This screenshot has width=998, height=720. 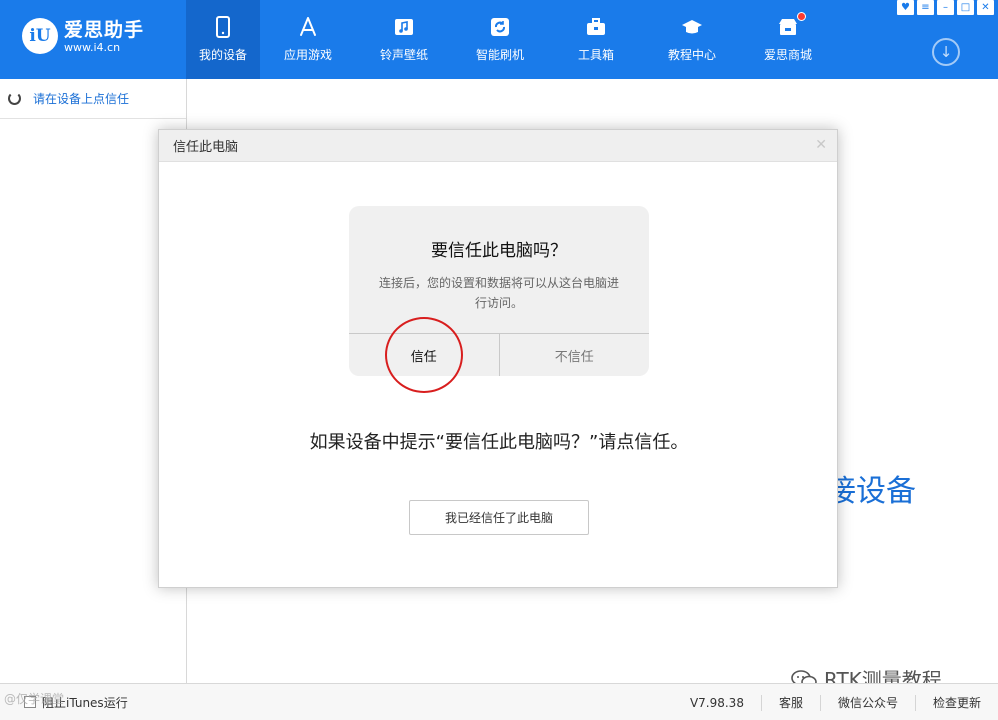 What do you see at coordinates (34, 699) in the screenshot?
I see `corner-watermark: @仅学课堂` at bounding box center [34, 699].